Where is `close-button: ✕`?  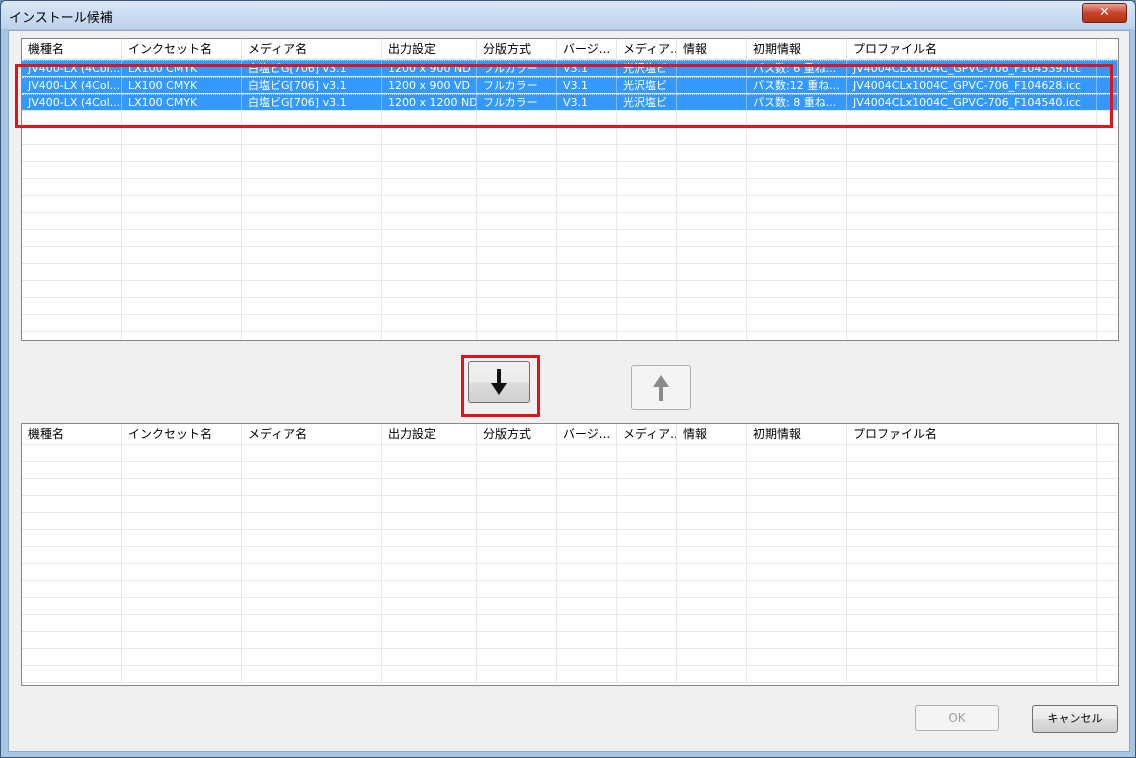
close-button: ✕ is located at coordinates (1104, 13).